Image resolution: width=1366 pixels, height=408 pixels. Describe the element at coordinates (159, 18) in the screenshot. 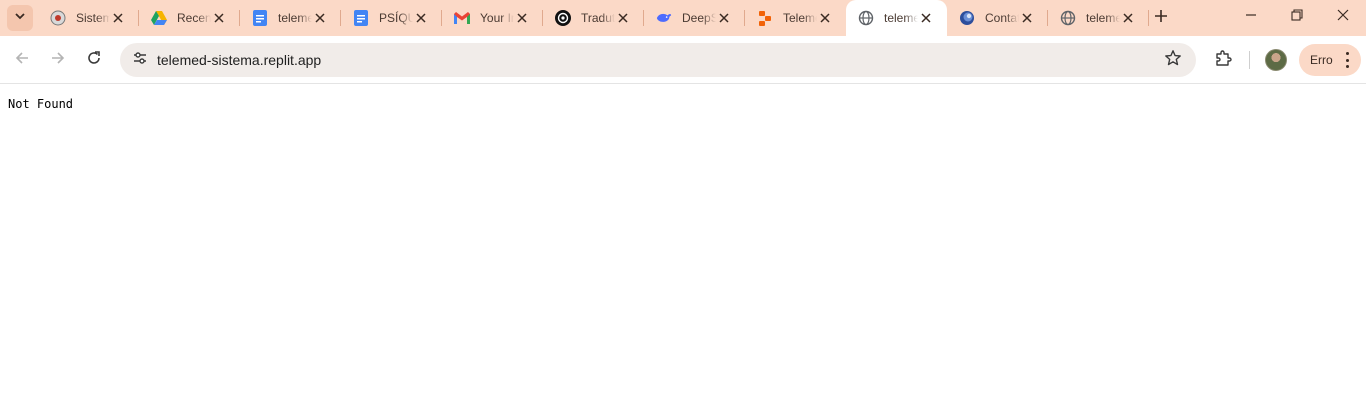

I see `google-drive-icon` at that location.